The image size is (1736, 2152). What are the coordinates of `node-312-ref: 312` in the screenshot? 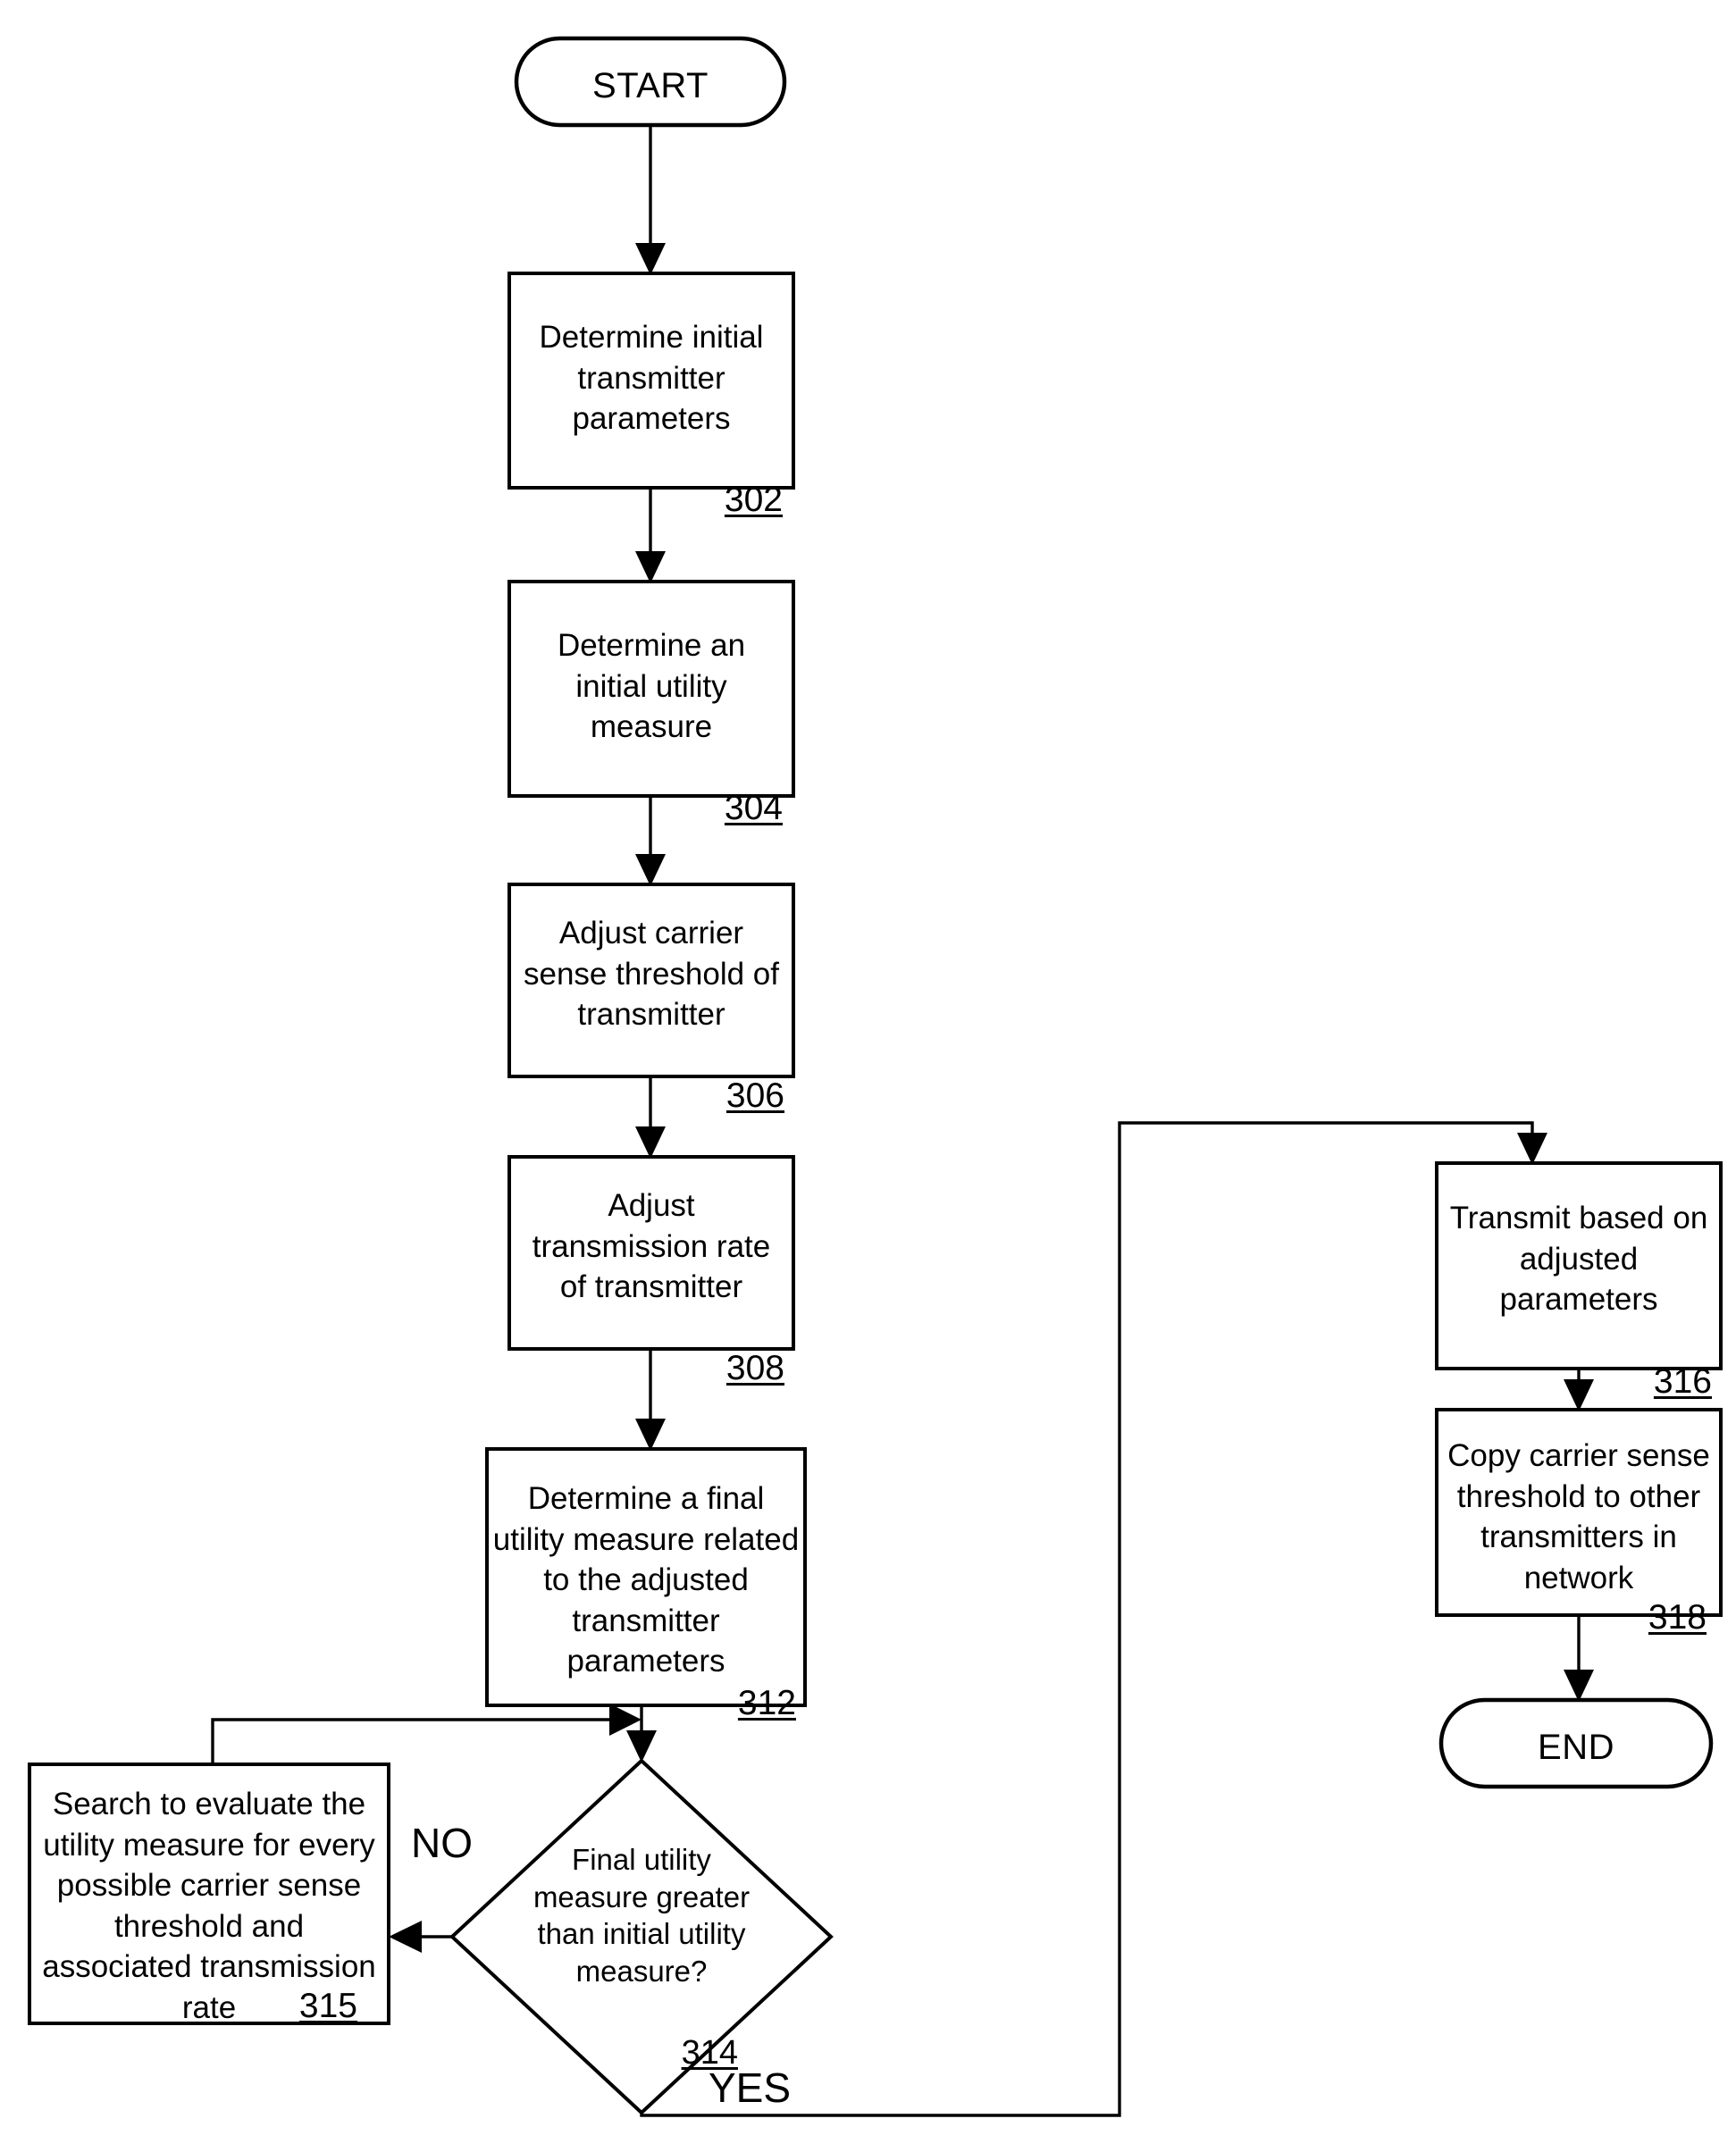 It's located at (646, 1703).